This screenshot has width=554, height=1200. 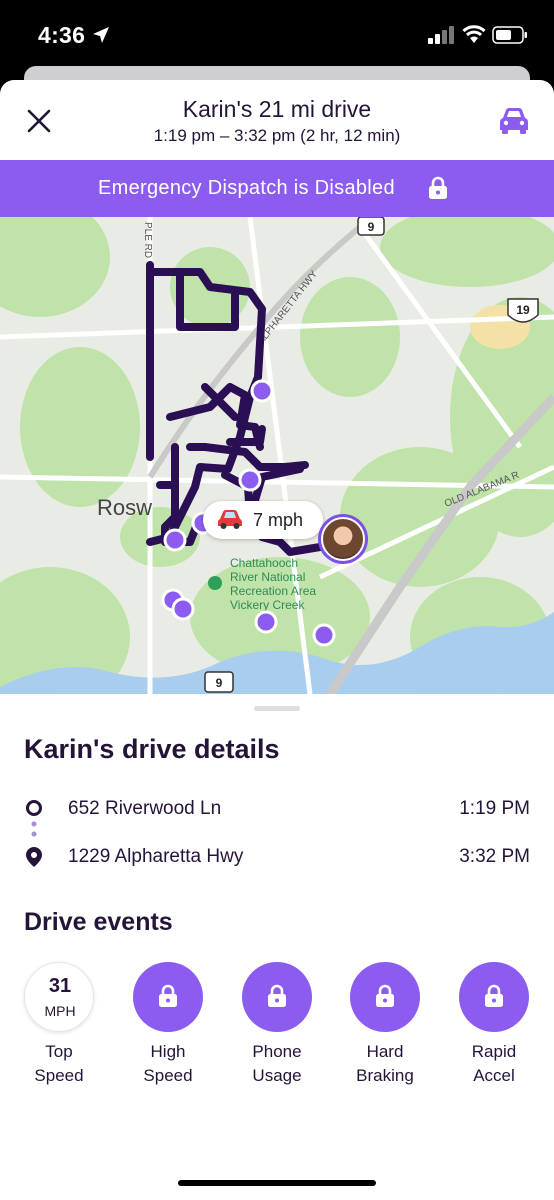 I want to click on status-bar: 4:36, so click(x=277, y=35).